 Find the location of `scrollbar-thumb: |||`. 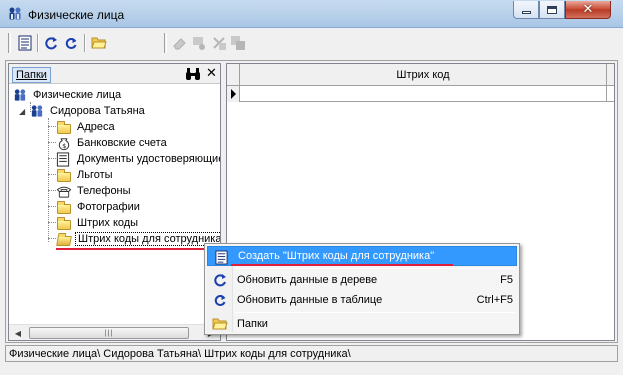

scrollbar-thumb: ||| is located at coordinates (109, 333).